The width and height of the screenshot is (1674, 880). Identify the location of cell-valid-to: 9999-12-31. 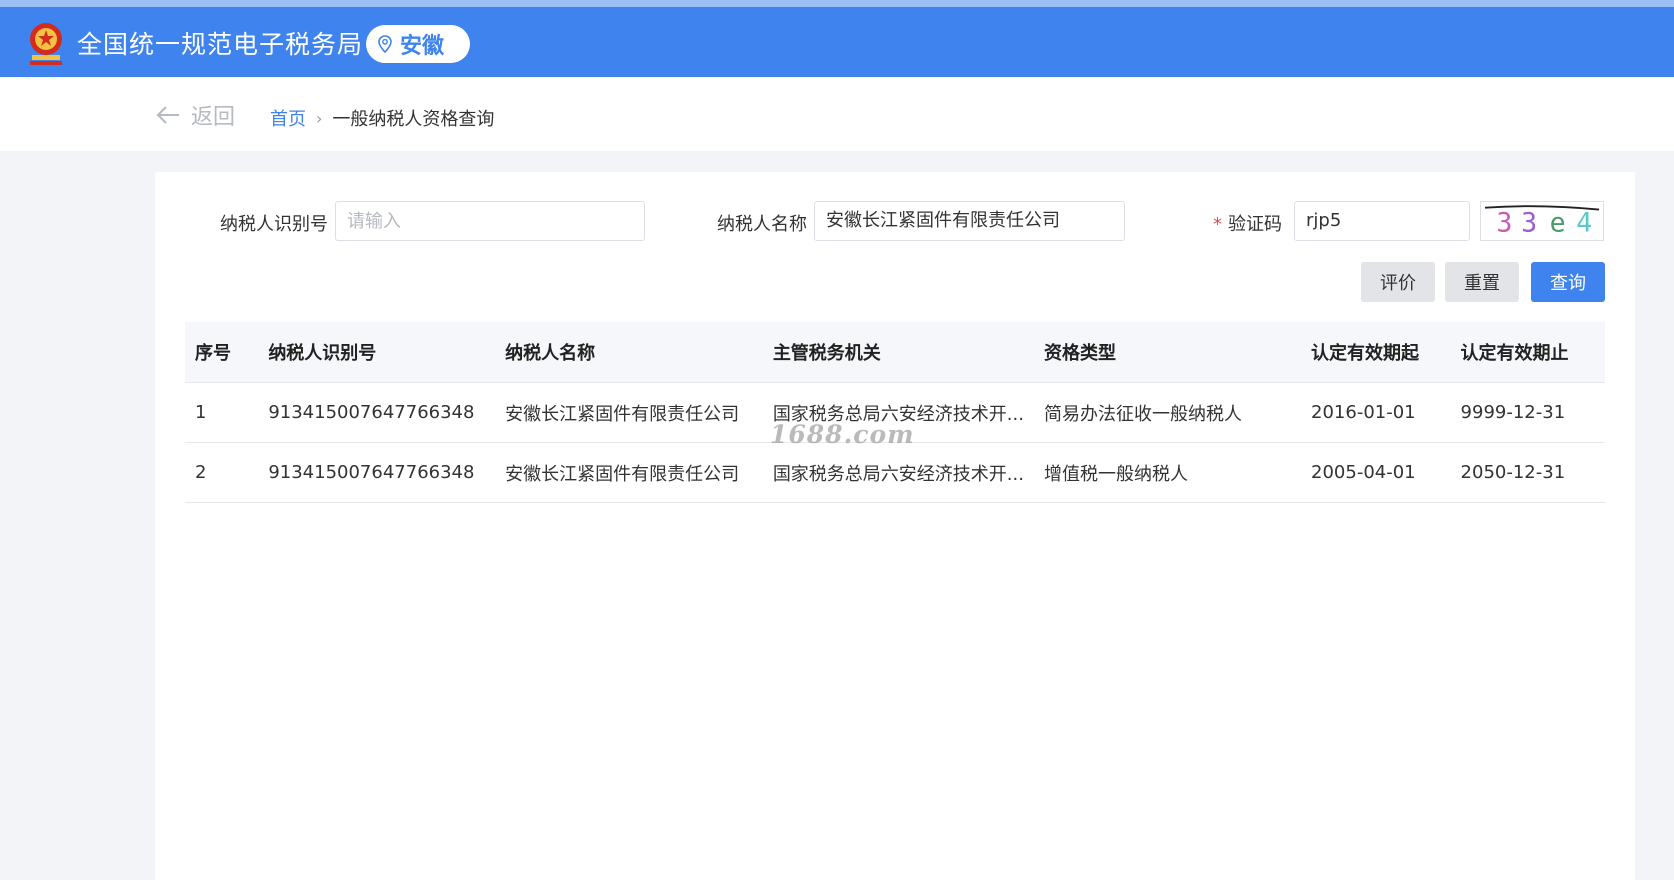
(1527, 412).